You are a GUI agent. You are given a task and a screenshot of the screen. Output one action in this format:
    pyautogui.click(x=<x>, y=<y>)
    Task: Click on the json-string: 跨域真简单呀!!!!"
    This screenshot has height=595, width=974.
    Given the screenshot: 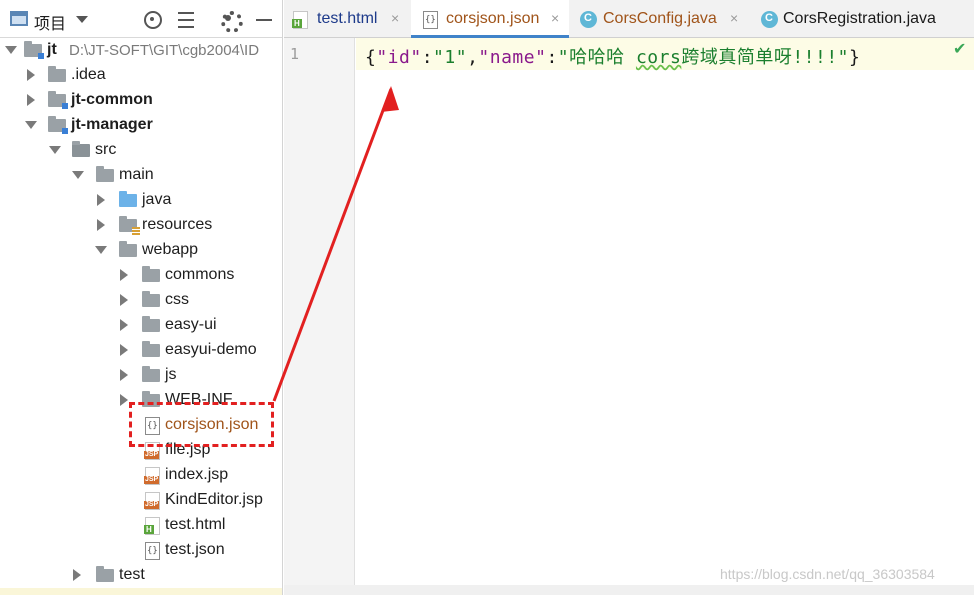 What is the action you would take?
    pyautogui.click(x=765, y=57)
    